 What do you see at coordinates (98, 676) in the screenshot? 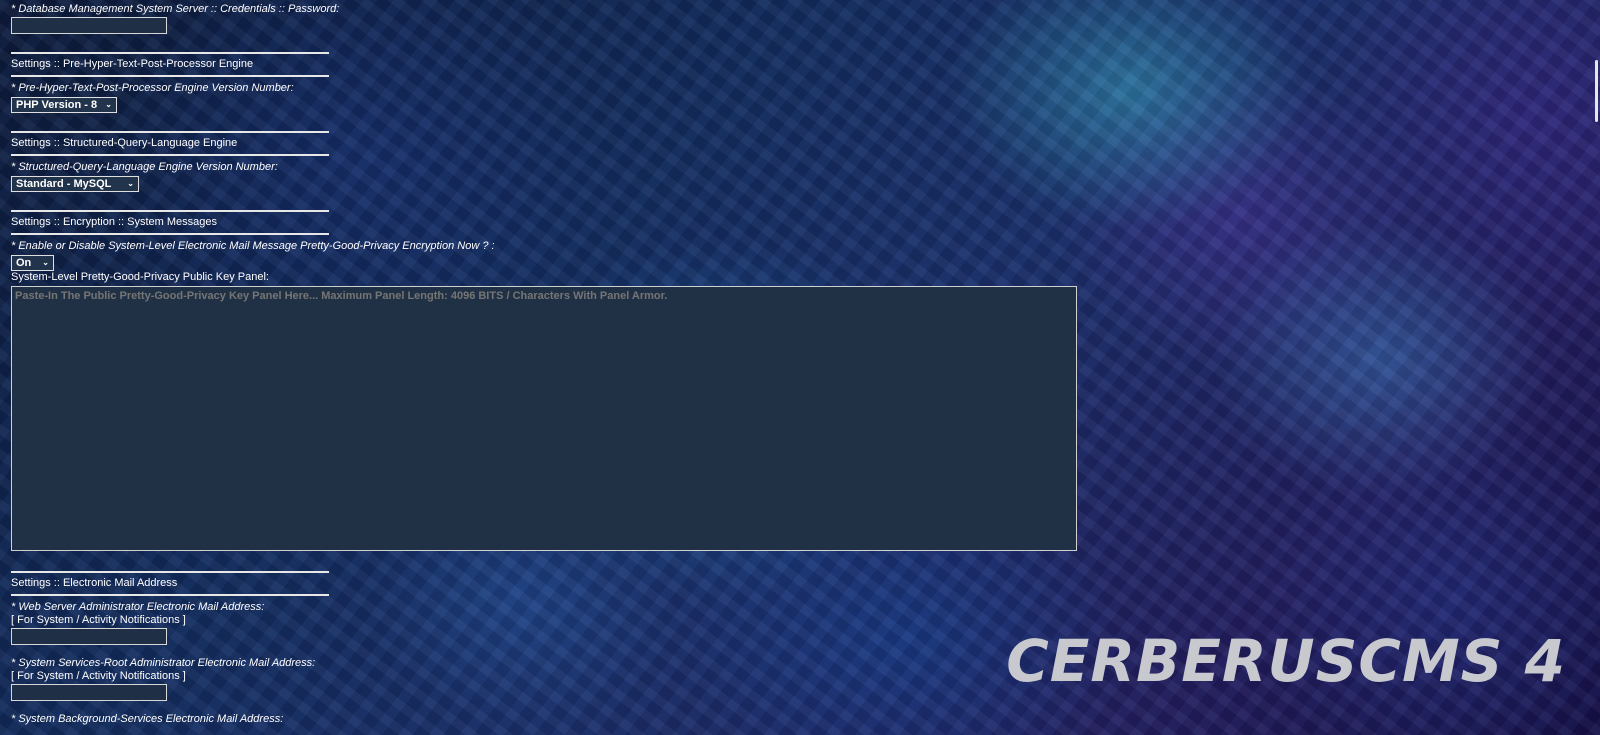
I see `root-admin-email-note: [ For System / Activity Notifications ]` at bounding box center [98, 676].